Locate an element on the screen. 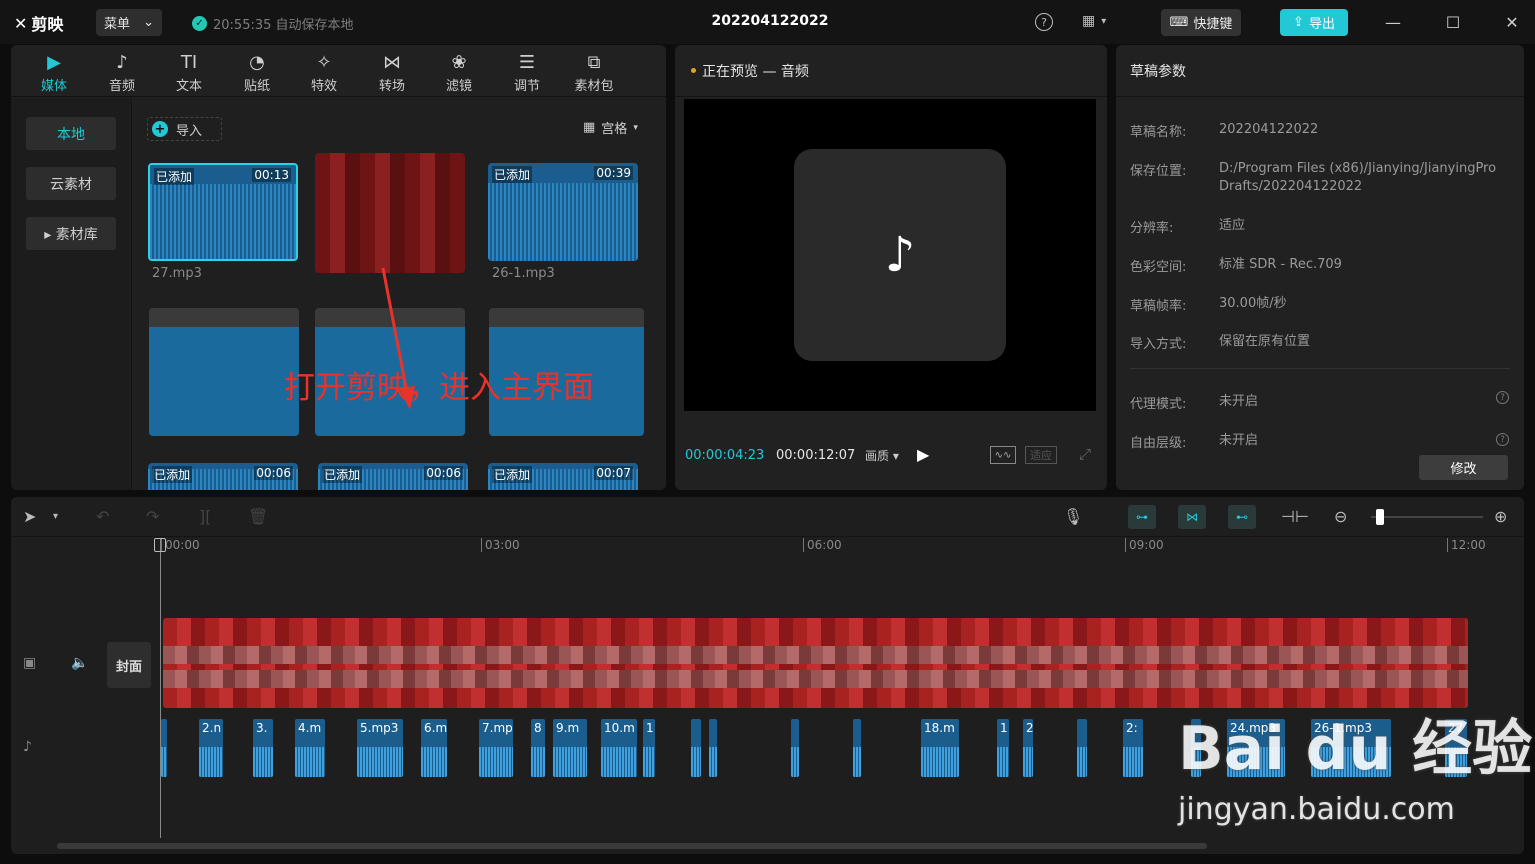 The image size is (1535, 864). quality-dropdown: 画质 ▾ is located at coordinates (882, 455).